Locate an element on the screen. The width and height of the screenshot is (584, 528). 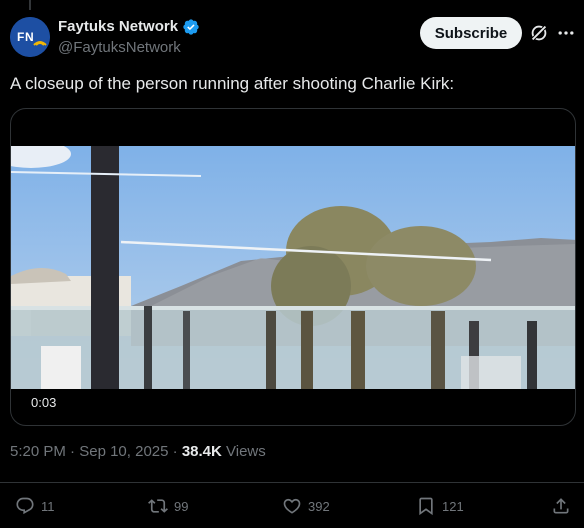
action-bar: 11 99 392 121 is located at coordinates (292, 506).